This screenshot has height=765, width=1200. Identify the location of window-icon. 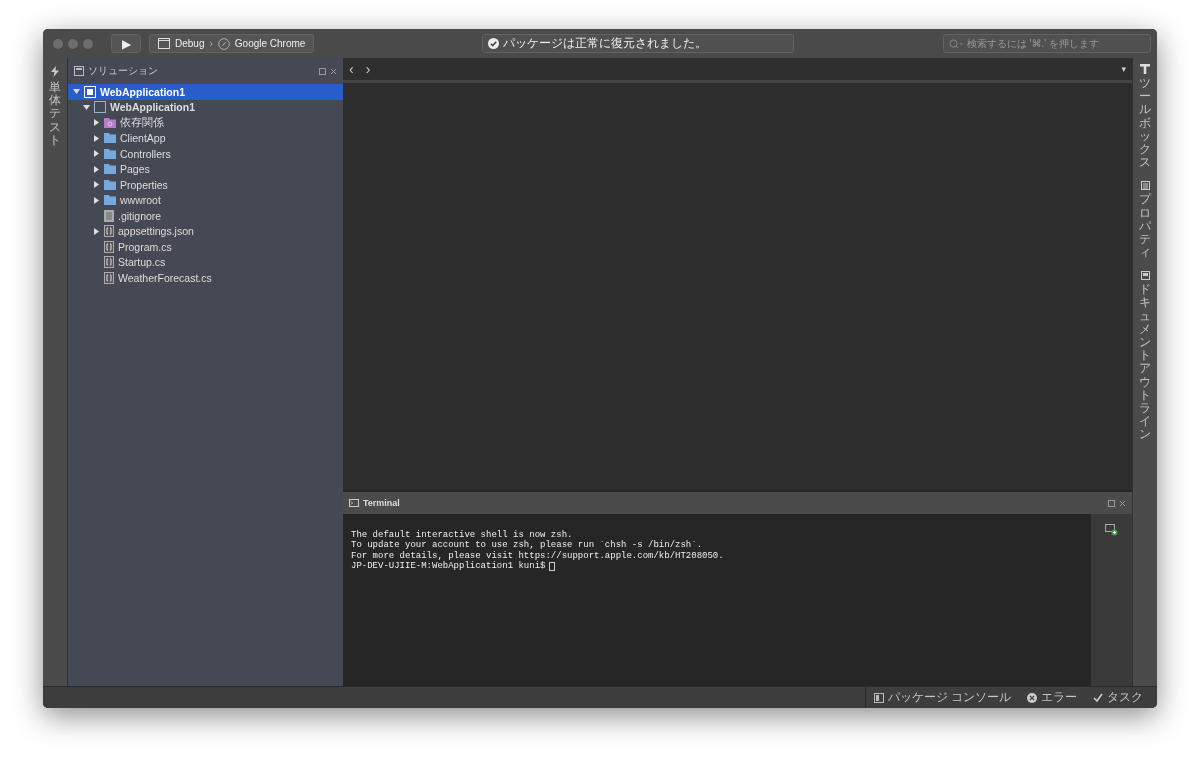
(164, 43).